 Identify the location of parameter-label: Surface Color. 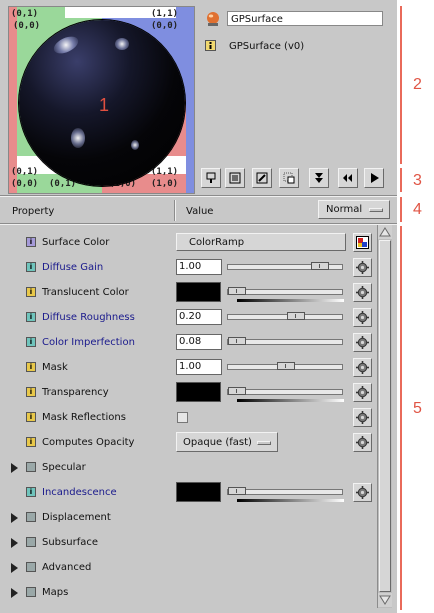
(76, 242).